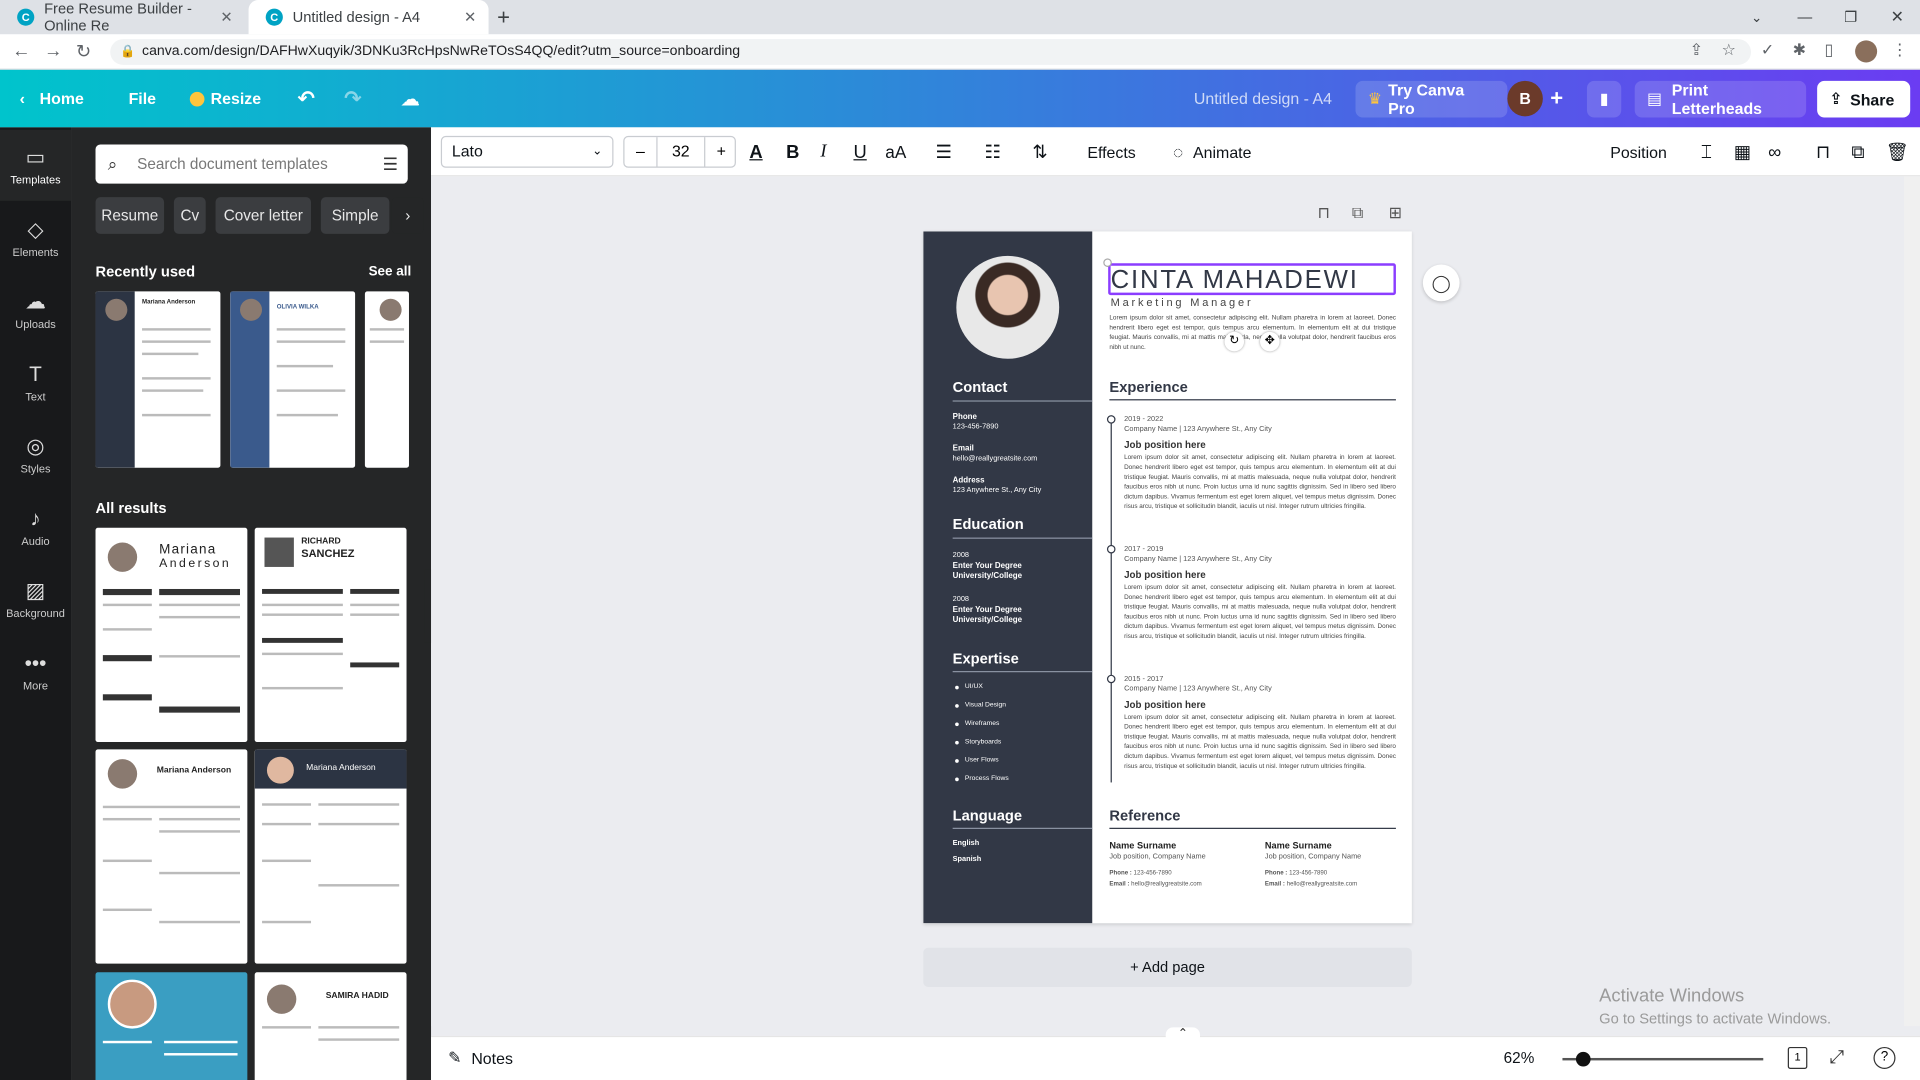  What do you see at coordinates (1167, 967) in the screenshot?
I see `add-page-button: + Add page` at bounding box center [1167, 967].